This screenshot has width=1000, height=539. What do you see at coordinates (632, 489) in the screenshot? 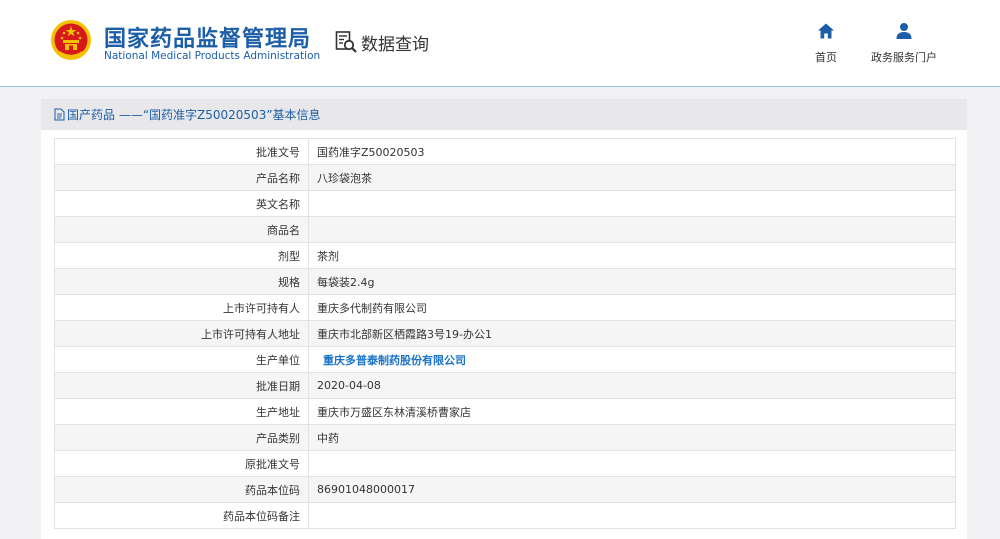
I see `field-value: 86901048000017` at bounding box center [632, 489].